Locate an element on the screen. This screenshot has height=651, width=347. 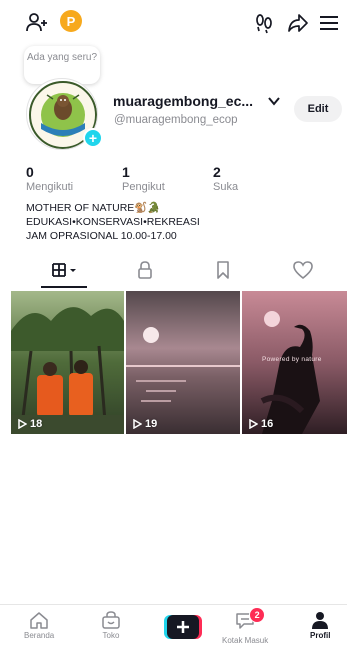
tab-private is located at coordinates (145, 270).